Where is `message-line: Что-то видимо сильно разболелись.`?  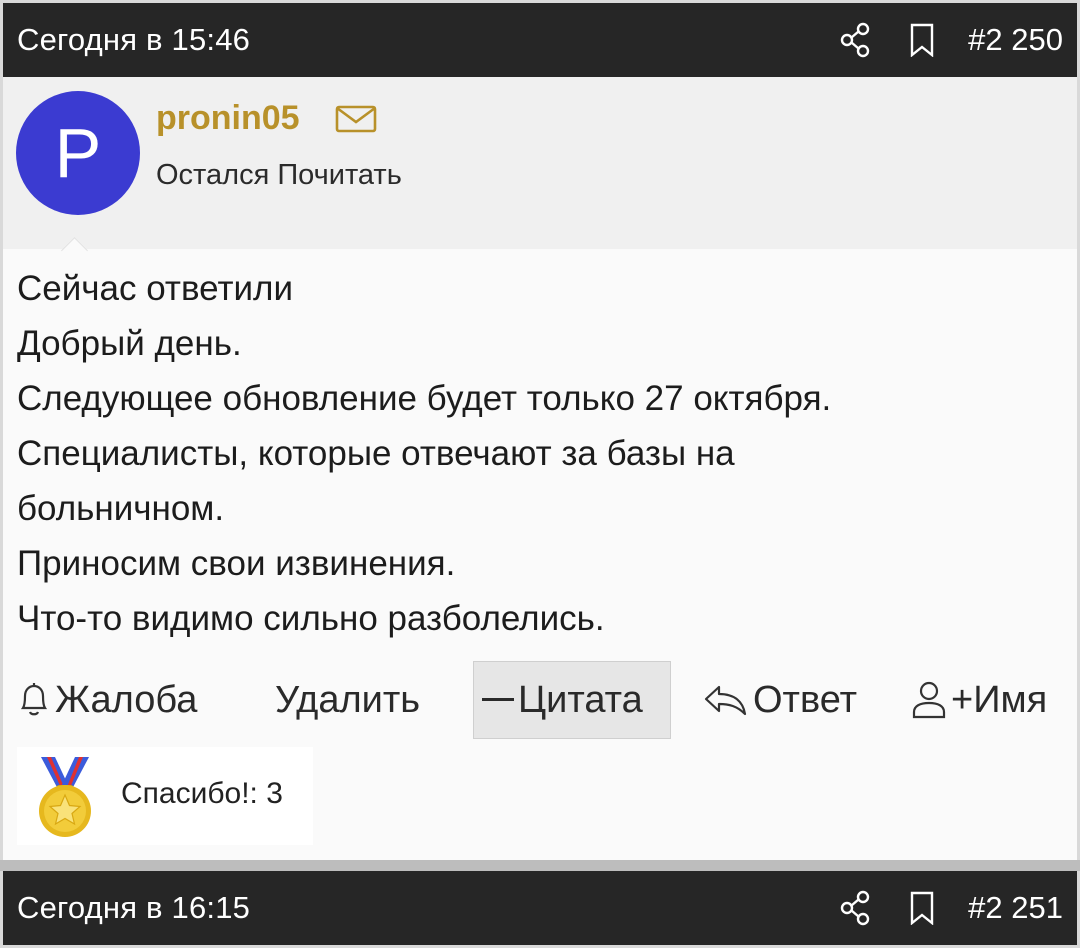 message-line: Что-то видимо сильно разболелись. is located at coordinates (311, 618).